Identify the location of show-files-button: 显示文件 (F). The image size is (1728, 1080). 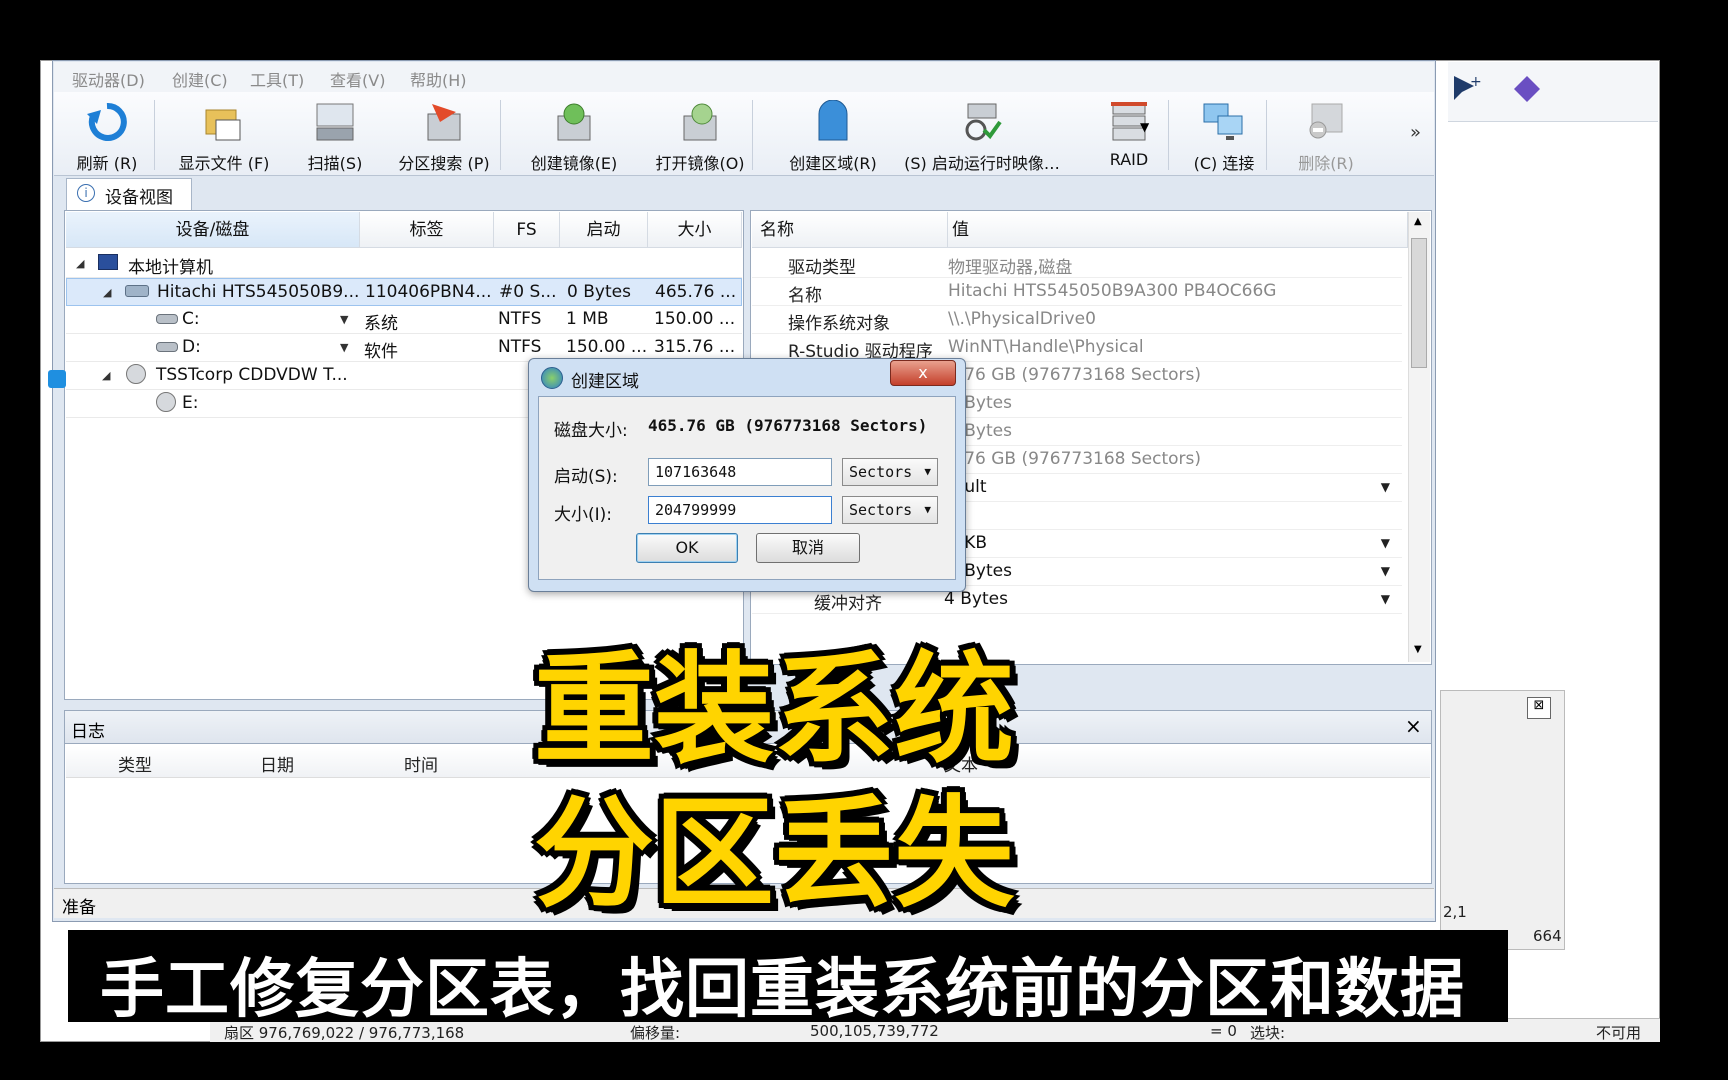
(224, 135).